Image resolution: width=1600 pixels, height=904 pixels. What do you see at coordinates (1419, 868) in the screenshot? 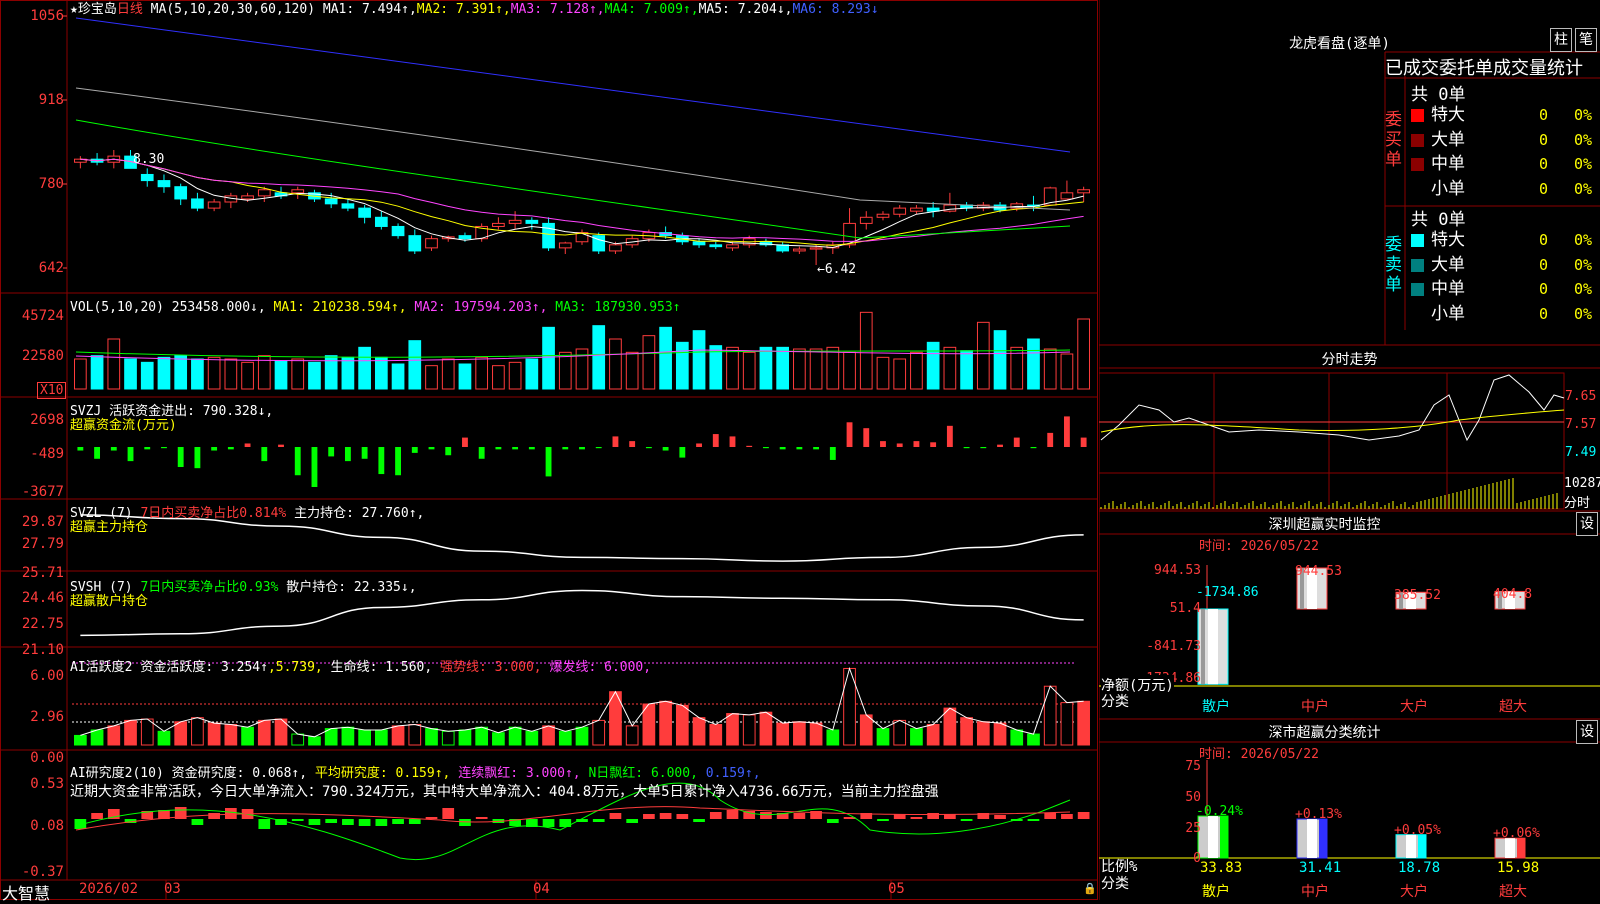
I see `stat-ratio-value: 18.78` at bounding box center [1419, 868].